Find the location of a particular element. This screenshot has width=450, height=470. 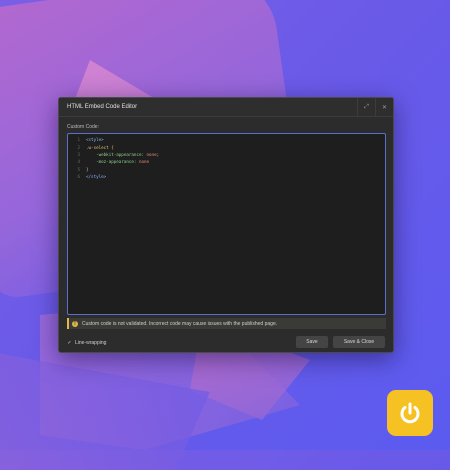

code-token: -webkit-appearance: is located at coordinates (116, 154).